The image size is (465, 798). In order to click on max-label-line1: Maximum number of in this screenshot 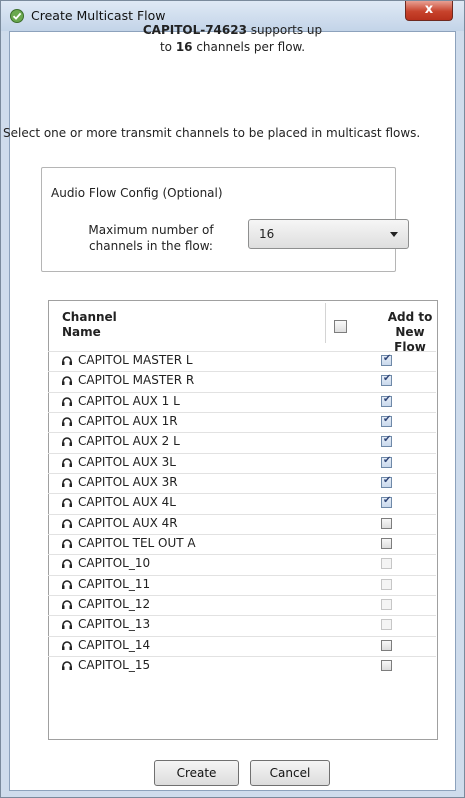, I will do `click(151, 230)`.